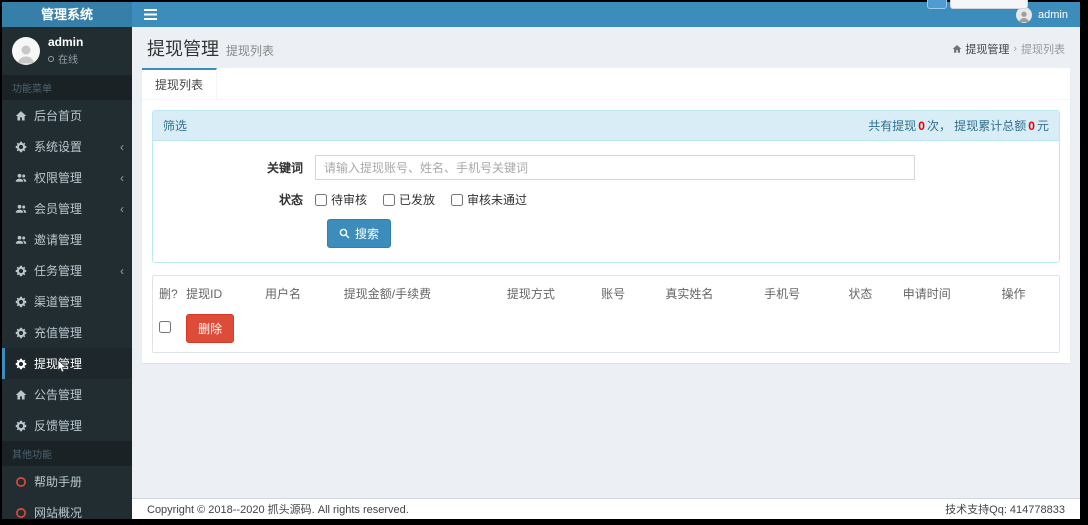 This screenshot has width=1088, height=525. What do you see at coordinates (489, 199) in the screenshot?
I see `status-option-rejected: 审核未通过` at bounding box center [489, 199].